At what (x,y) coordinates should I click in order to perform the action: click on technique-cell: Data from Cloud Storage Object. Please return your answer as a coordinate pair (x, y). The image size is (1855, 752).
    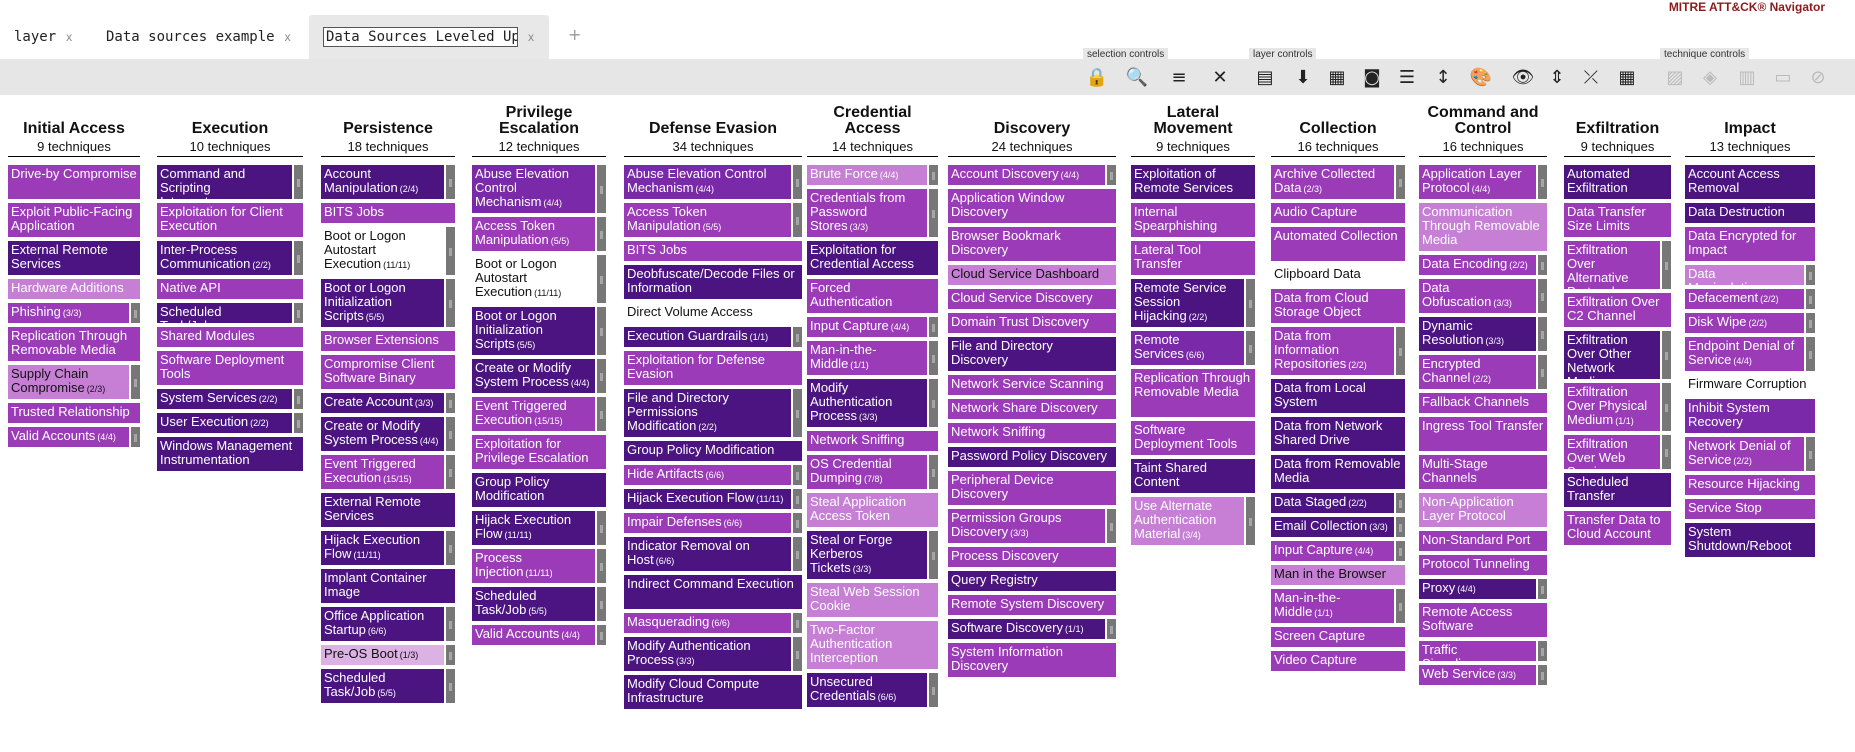
    Looking at the image, I should click on (1338, 306).